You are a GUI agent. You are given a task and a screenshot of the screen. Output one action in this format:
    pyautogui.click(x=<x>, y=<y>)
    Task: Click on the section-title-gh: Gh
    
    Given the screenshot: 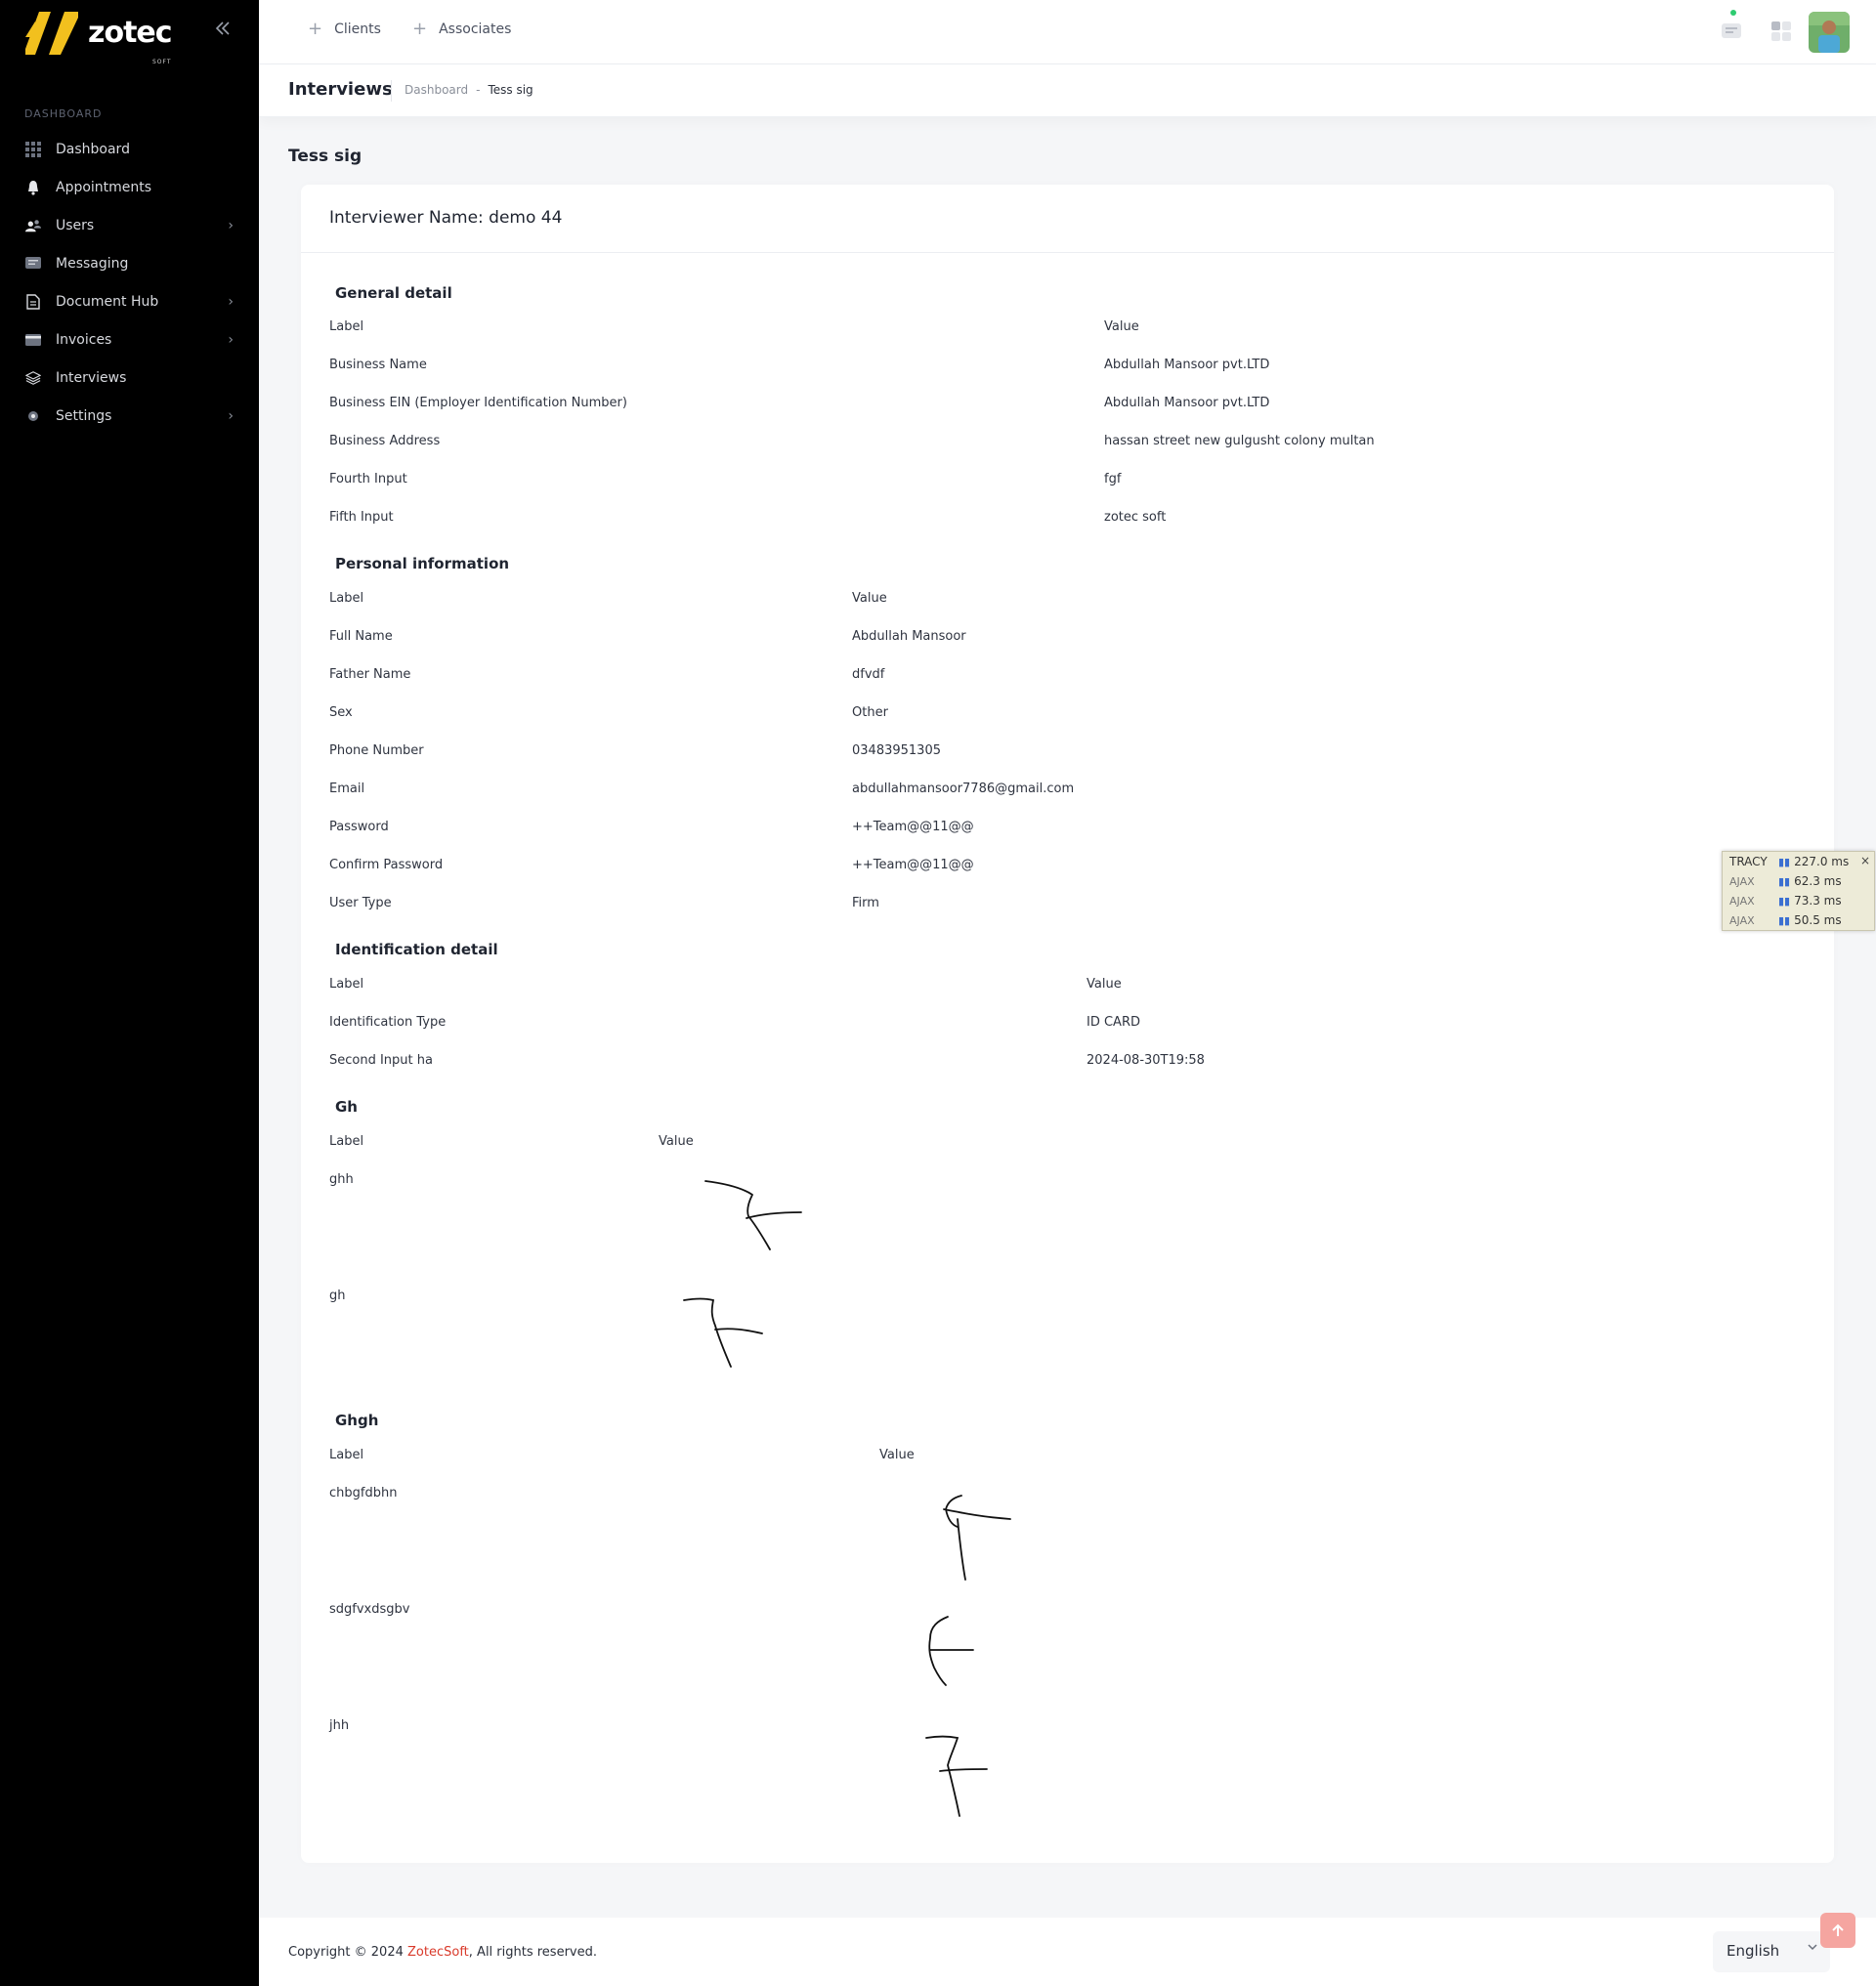 What is the action you would take?
    pyautogui.click(x=346, y=1107)
    